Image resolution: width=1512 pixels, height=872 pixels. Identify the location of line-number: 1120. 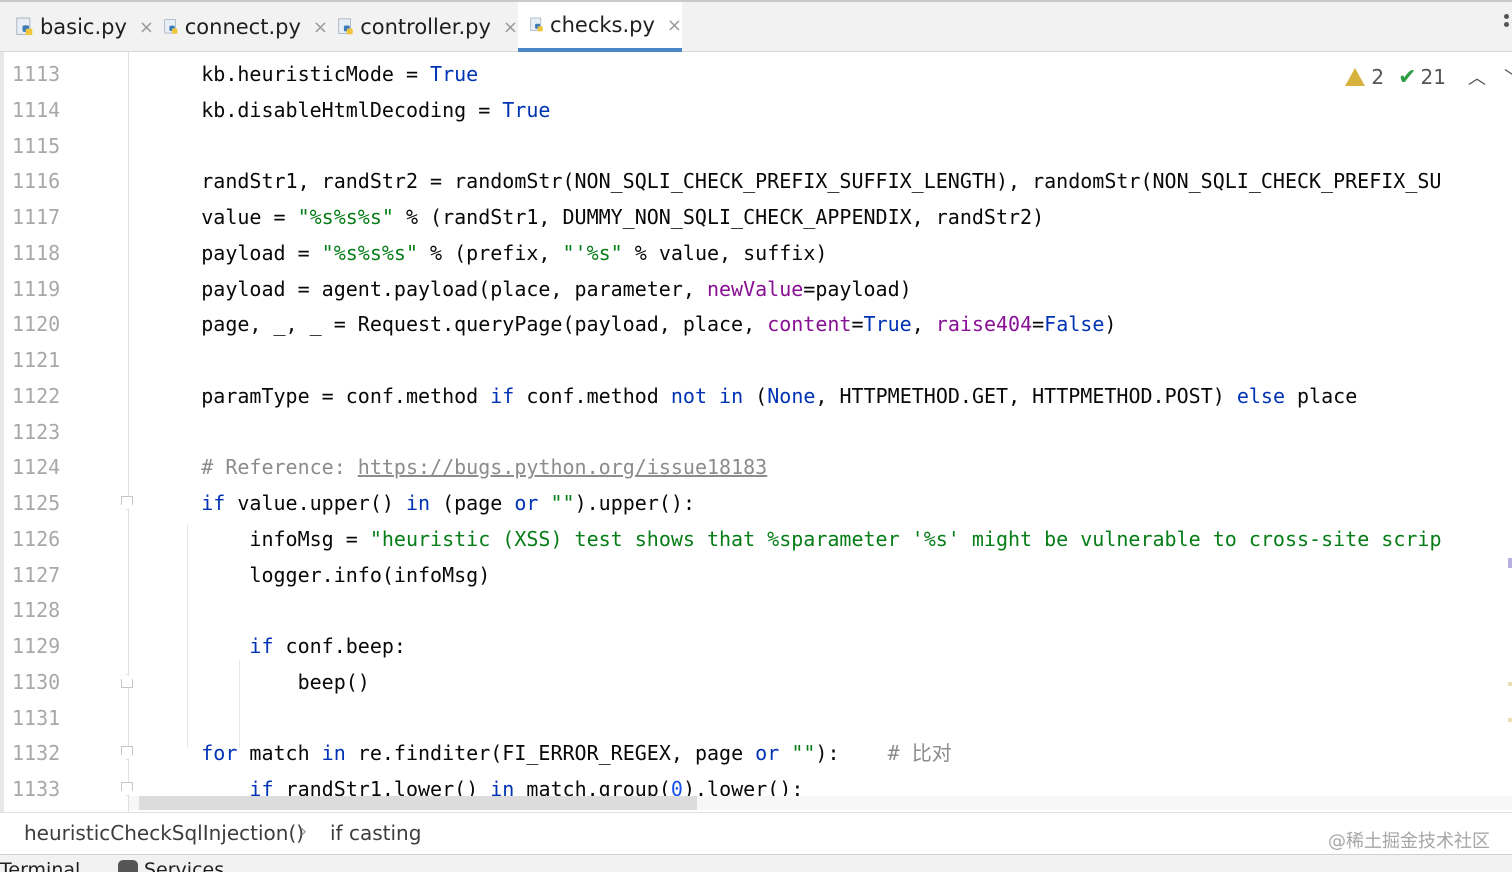
(36, 324).